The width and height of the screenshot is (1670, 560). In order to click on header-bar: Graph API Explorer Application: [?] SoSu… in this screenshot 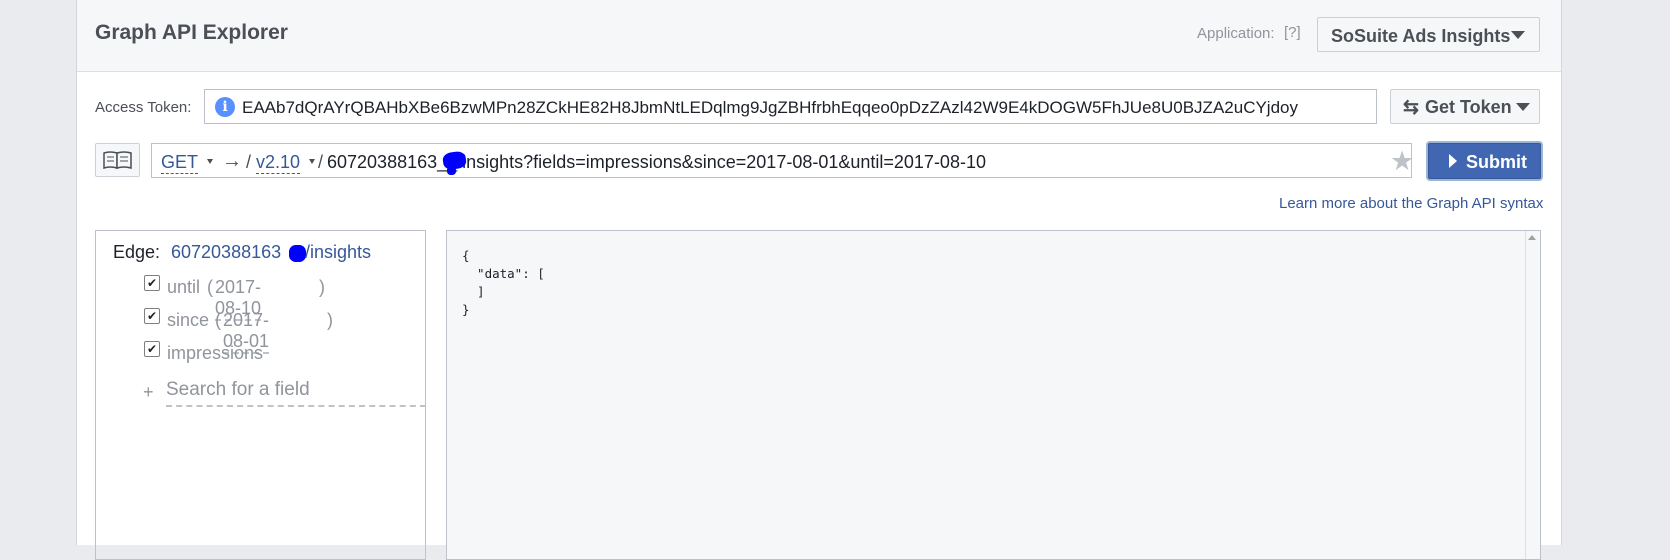, I will do `click(819, 36)`.